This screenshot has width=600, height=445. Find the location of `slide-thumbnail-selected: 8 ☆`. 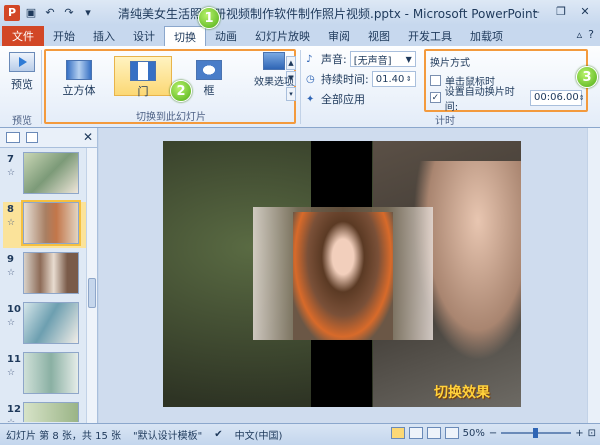

slide-thumbnail-selected: 8 ☆ is located at coordinates (45, 224).